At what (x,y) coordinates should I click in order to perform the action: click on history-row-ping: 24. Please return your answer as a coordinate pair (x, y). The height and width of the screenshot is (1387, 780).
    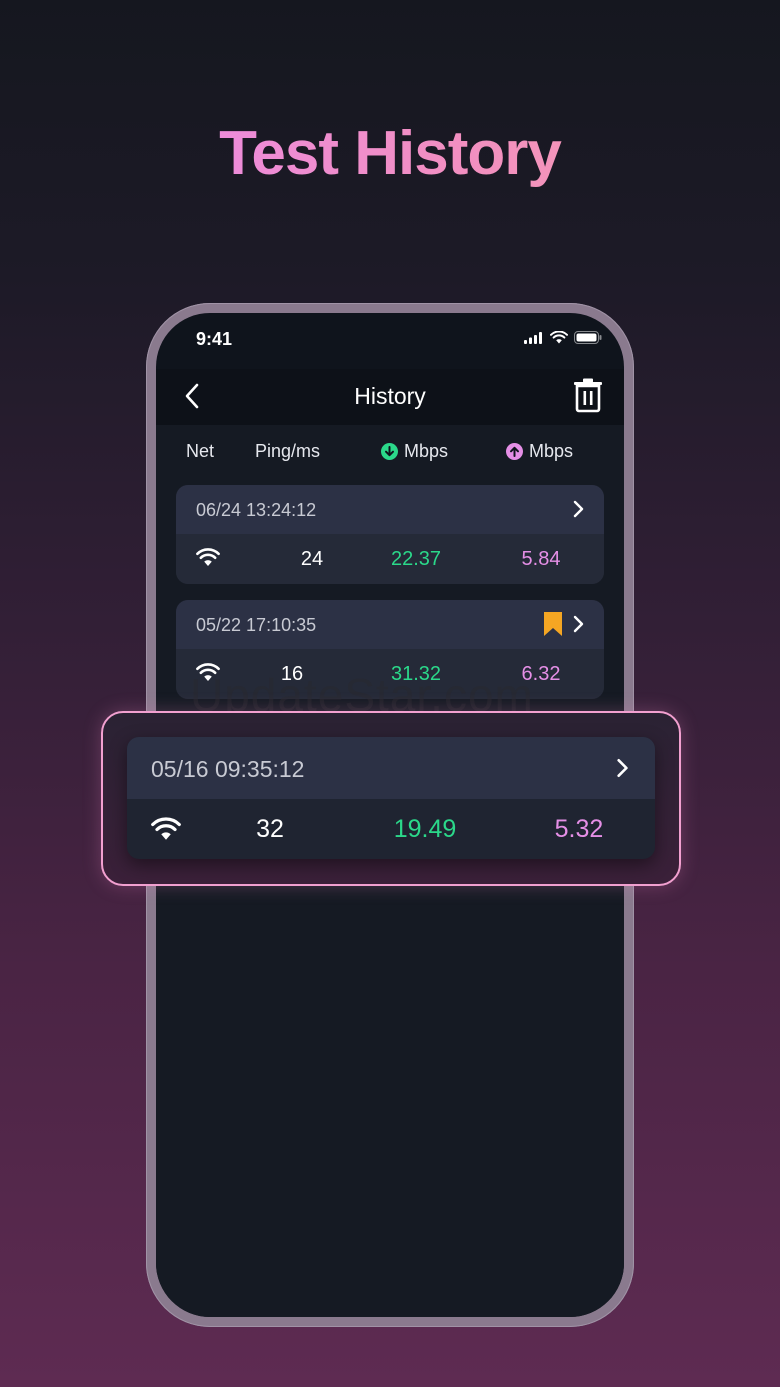
    Looking at the image, I should click on (312, 559).